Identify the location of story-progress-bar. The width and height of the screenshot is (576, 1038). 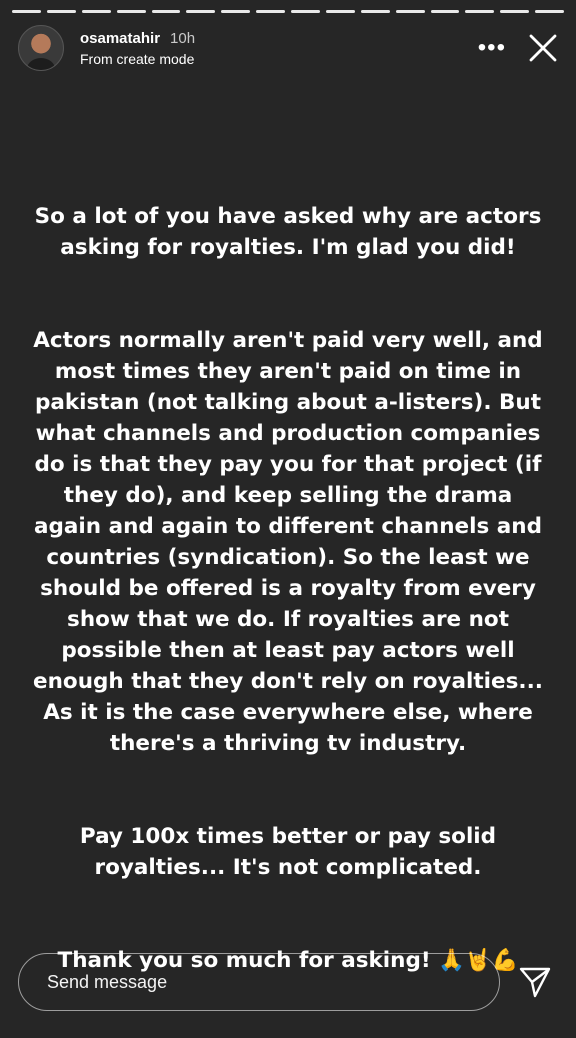
(288, 11).